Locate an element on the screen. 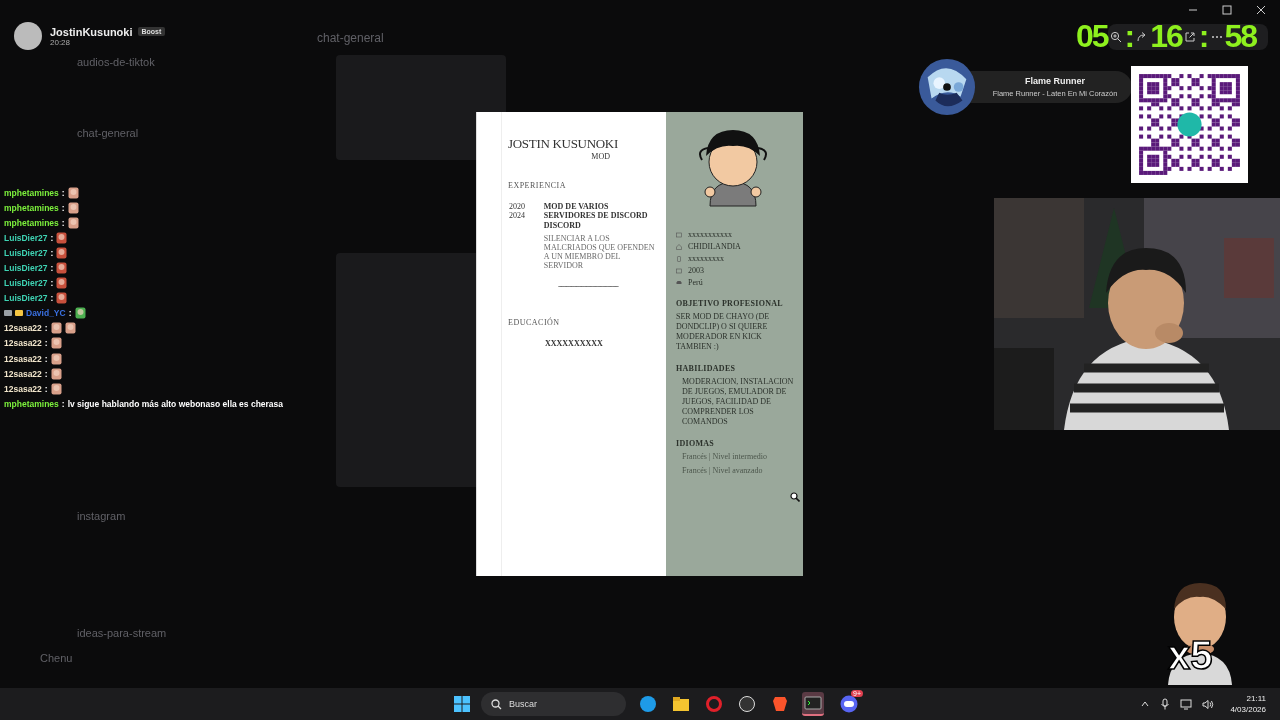 Image resolution: width=1280 pixels, height=720 pixels. controller-icon is located at coordinates (849, 704).